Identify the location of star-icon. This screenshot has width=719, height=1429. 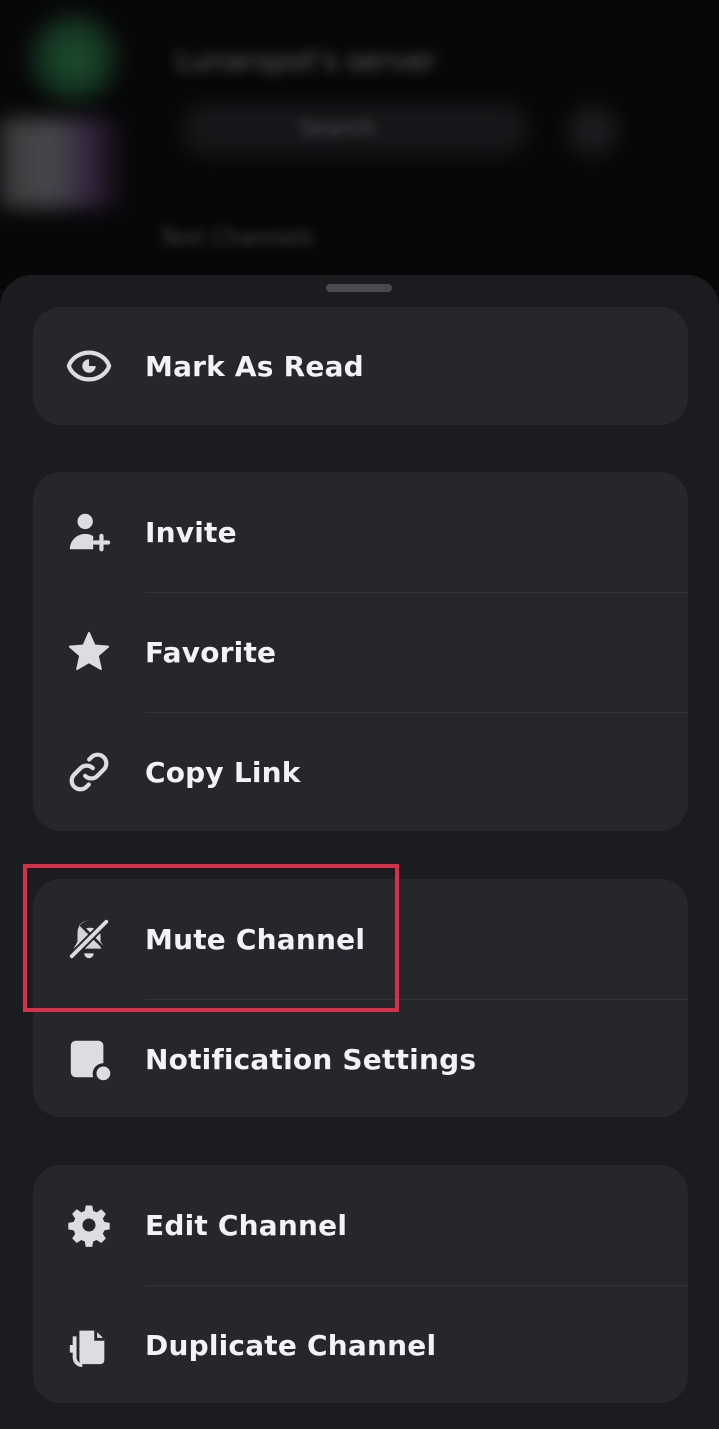
(89, 652).